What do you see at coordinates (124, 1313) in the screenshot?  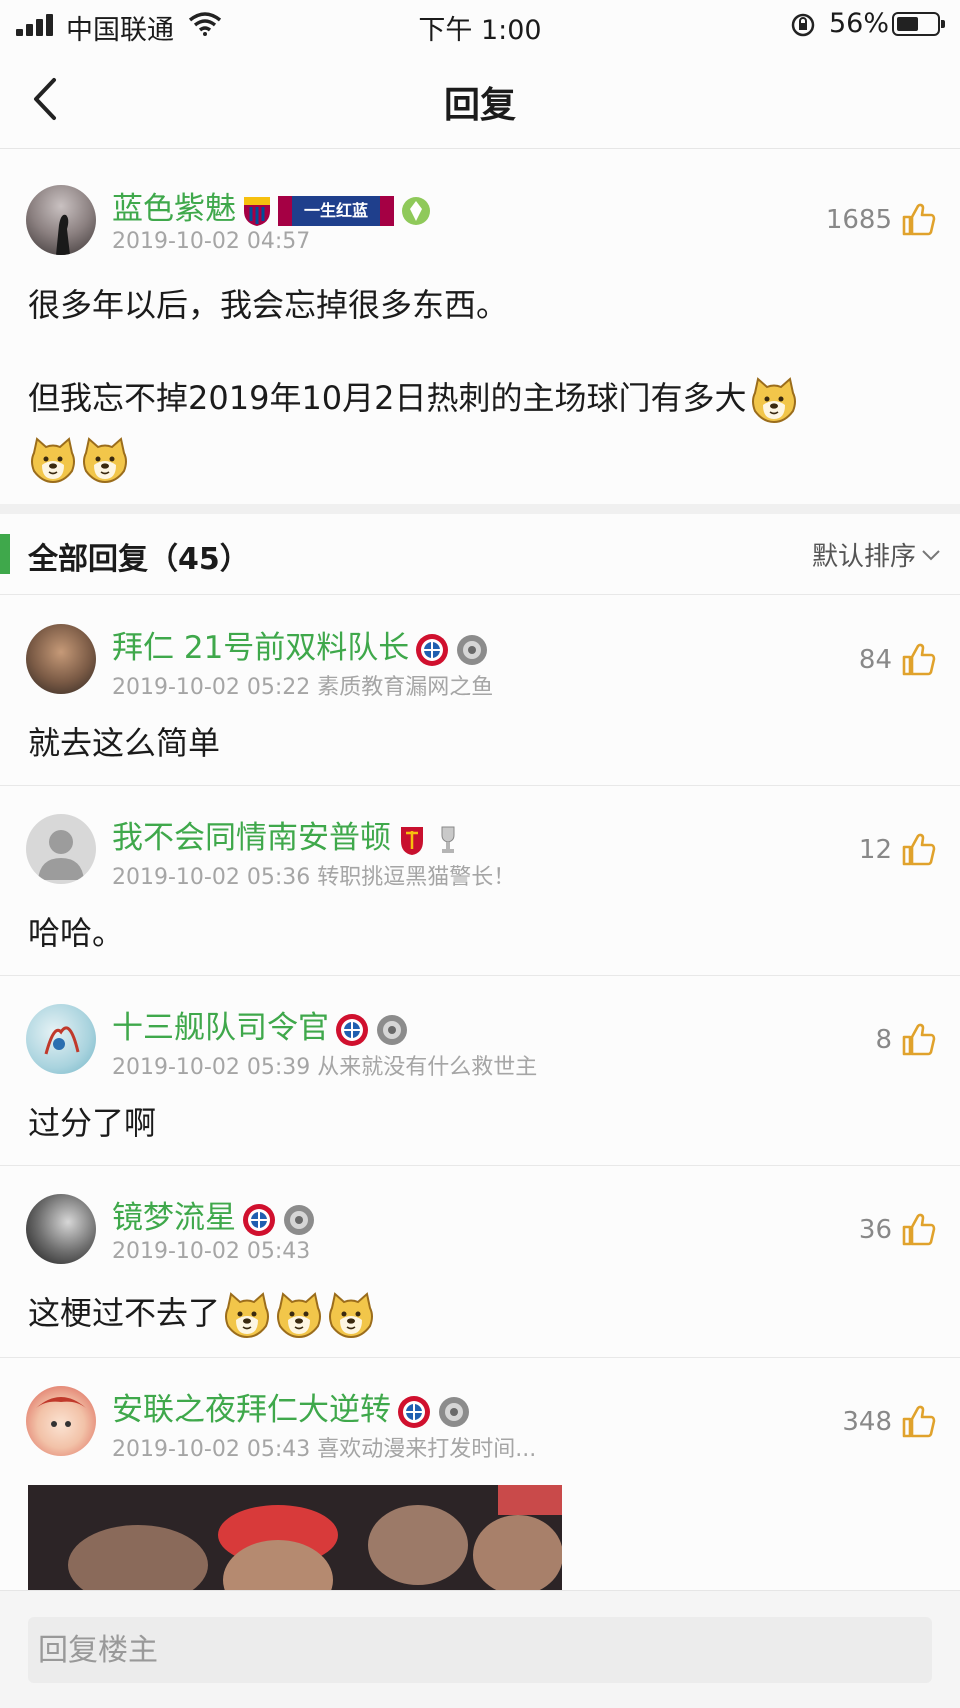 I see `reply-text-body: 这梗过不去了` at bounding box center [124, 1313].